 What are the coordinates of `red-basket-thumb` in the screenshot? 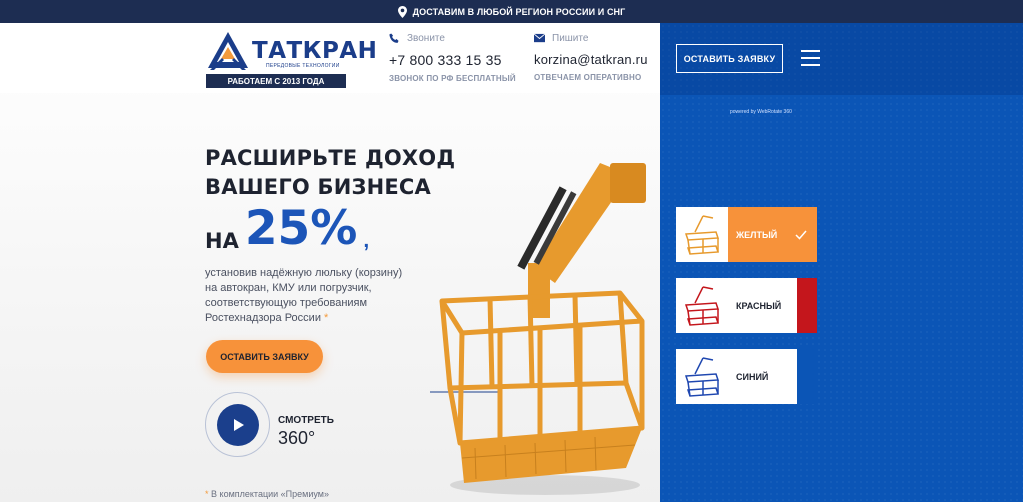 It's located at (702, 305).